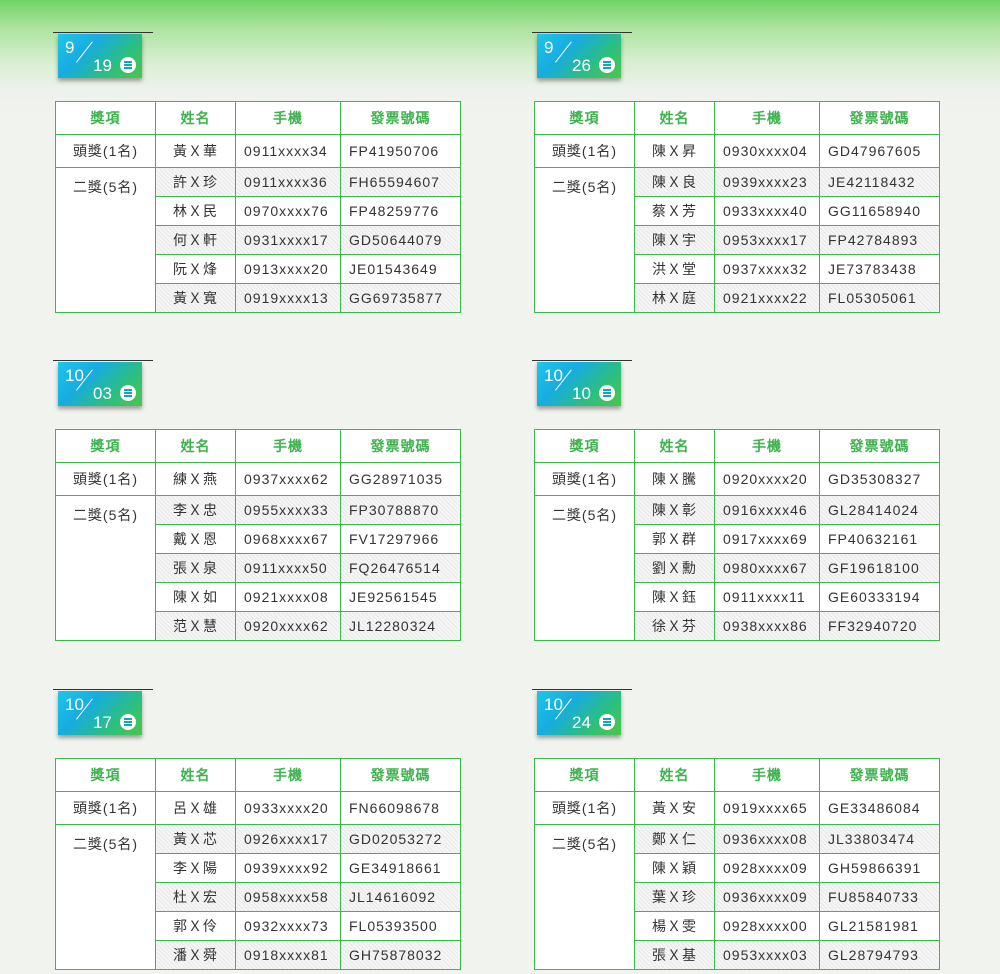 The height and width of the screenshot is (974, 1000). What do you see at coordinates (767, 539) in the screenshot?
I see `winner-phone: 0917xxxx69` at bounding box center [767, 539].